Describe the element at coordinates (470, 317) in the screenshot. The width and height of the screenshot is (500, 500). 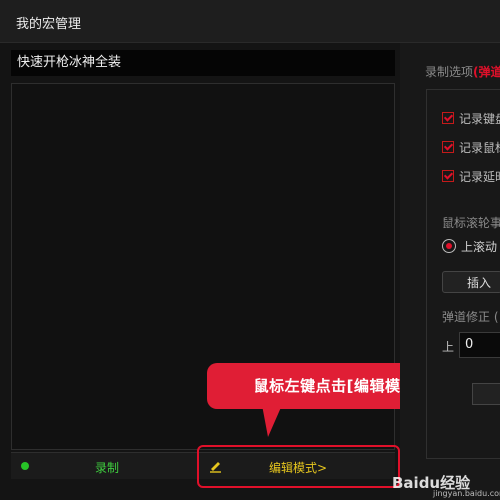
I see `ballistic-correction-label: 弹道修正 (` at that location.